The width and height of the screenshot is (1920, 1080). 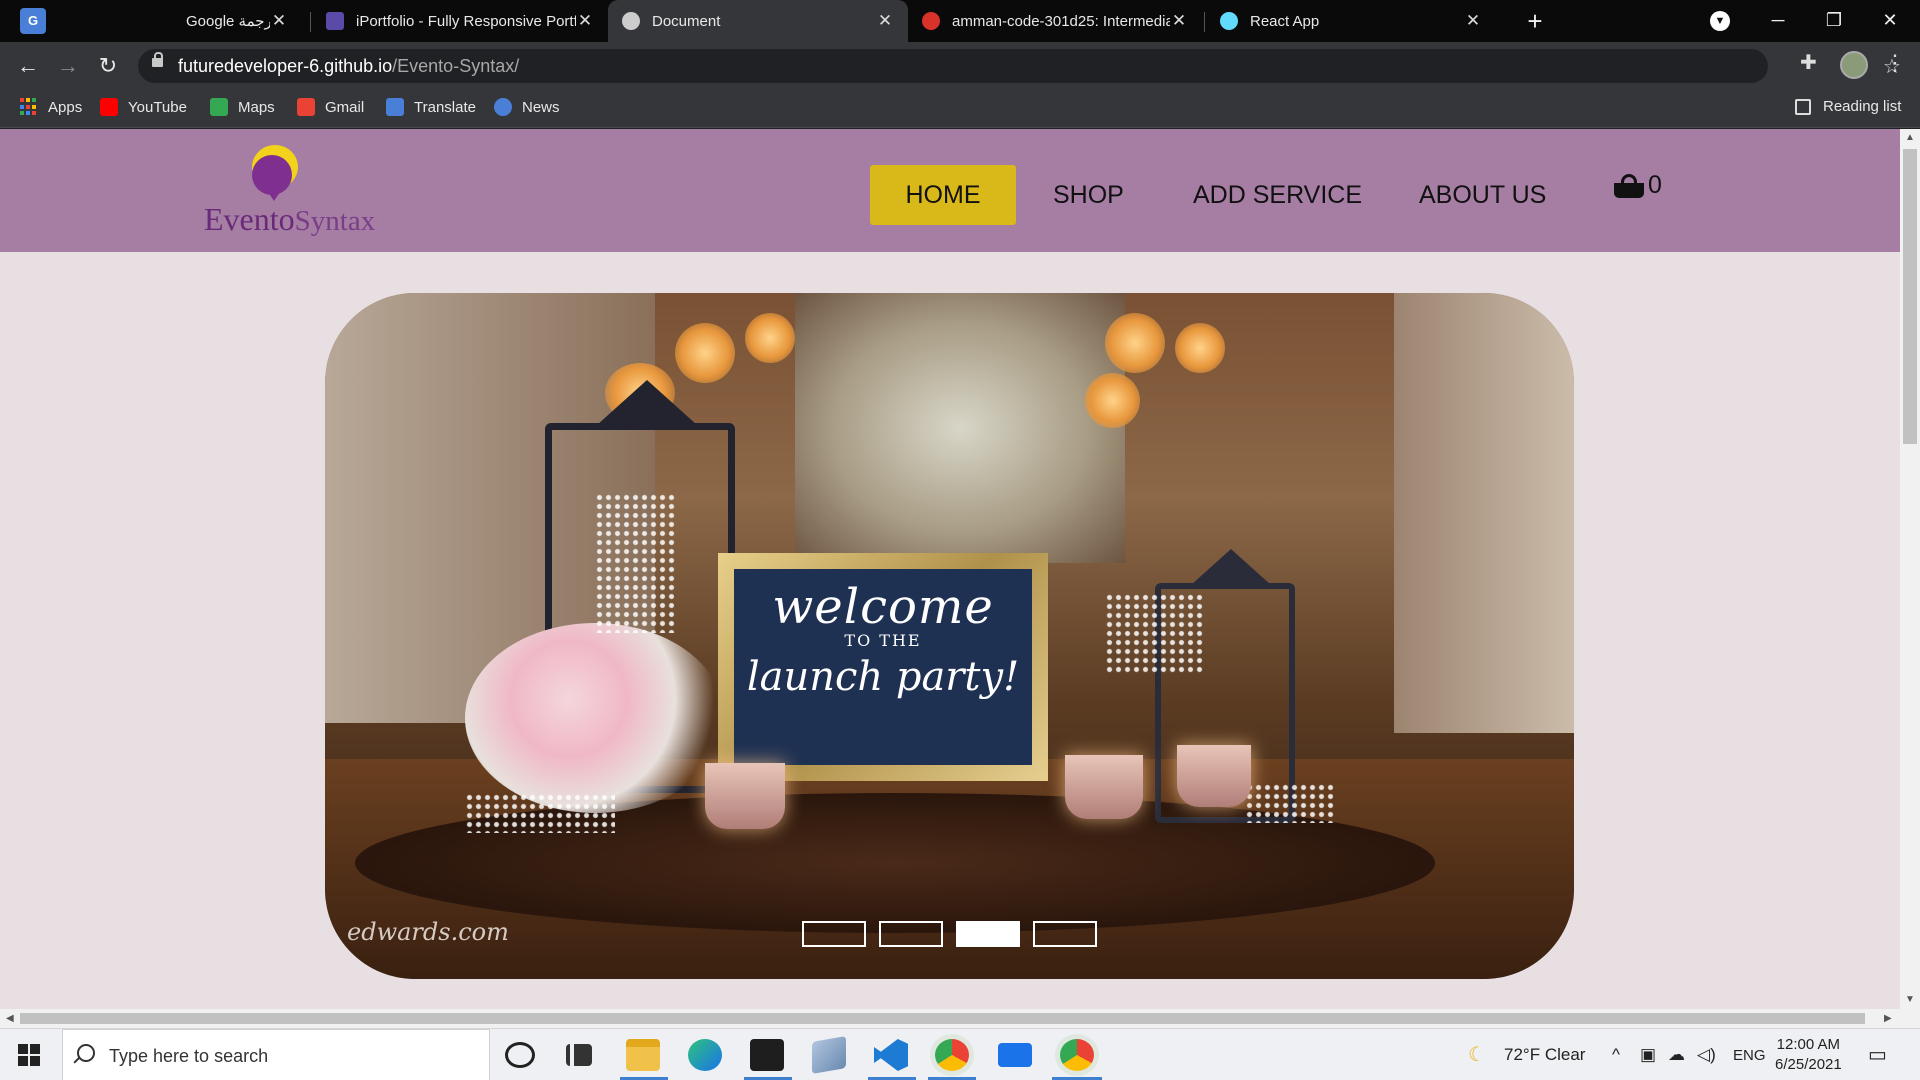 What do you see at coordinates (86, 1053) in the screenshot?
I see `search-icon` at bounding box center [86, 1053].